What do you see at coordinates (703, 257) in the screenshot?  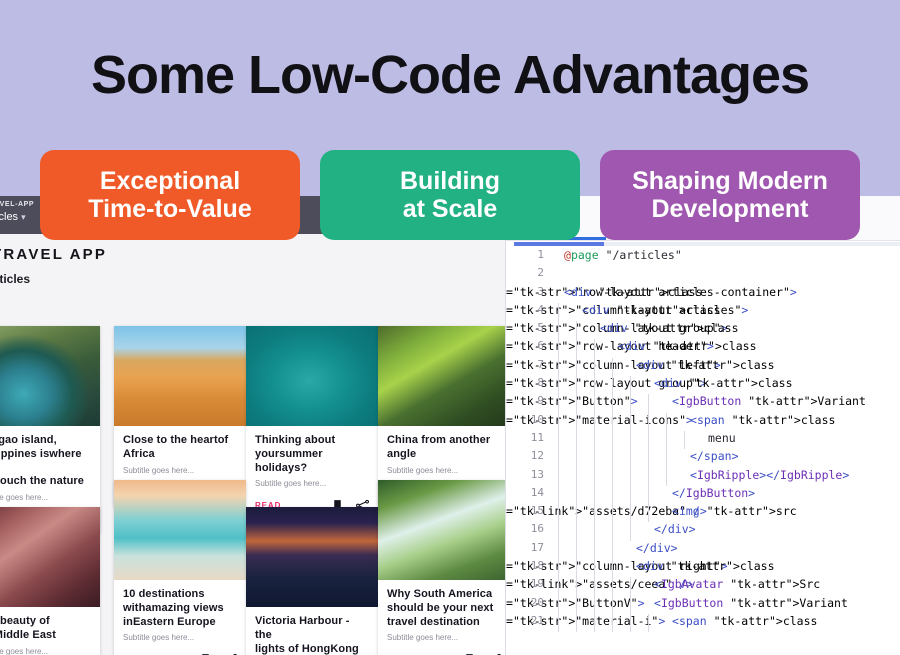 I see `code-line: 1 @page "/articles"` at bounding box center [703, 257].